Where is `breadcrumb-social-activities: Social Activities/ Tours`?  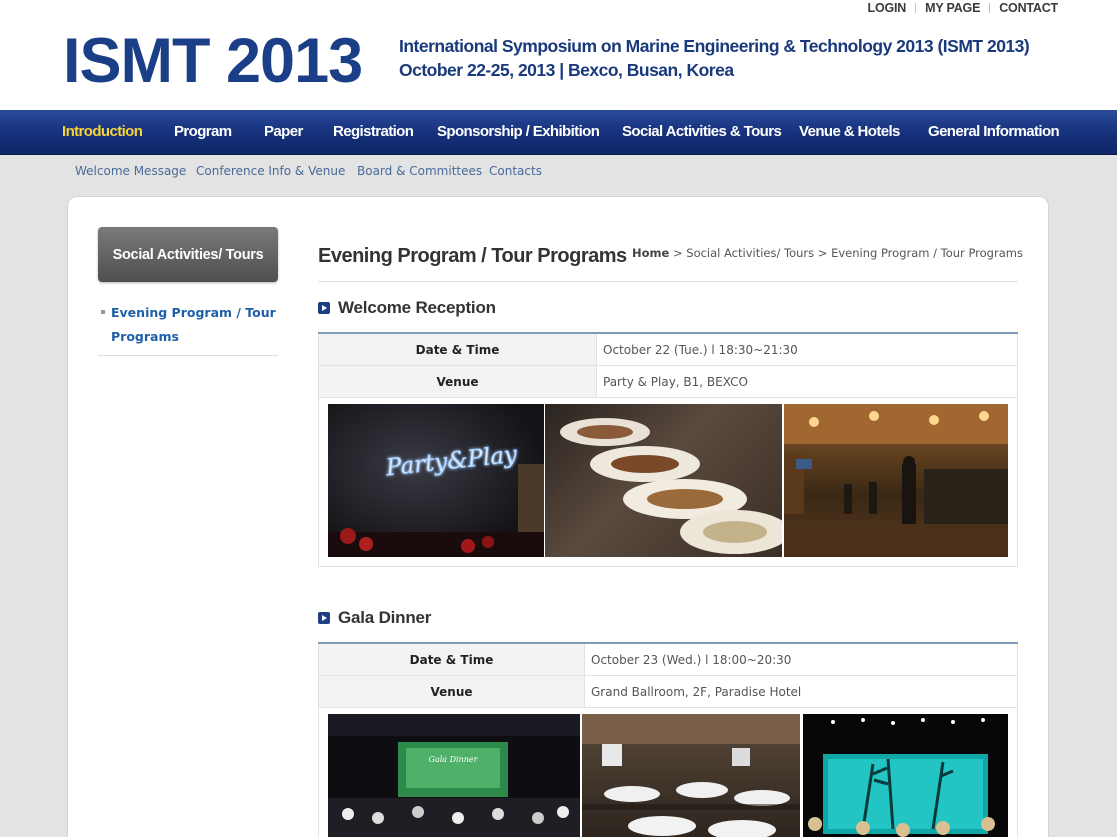
breadcrumb-social-activities: Social Activities/ Tours is located at coordinates (750, 253).